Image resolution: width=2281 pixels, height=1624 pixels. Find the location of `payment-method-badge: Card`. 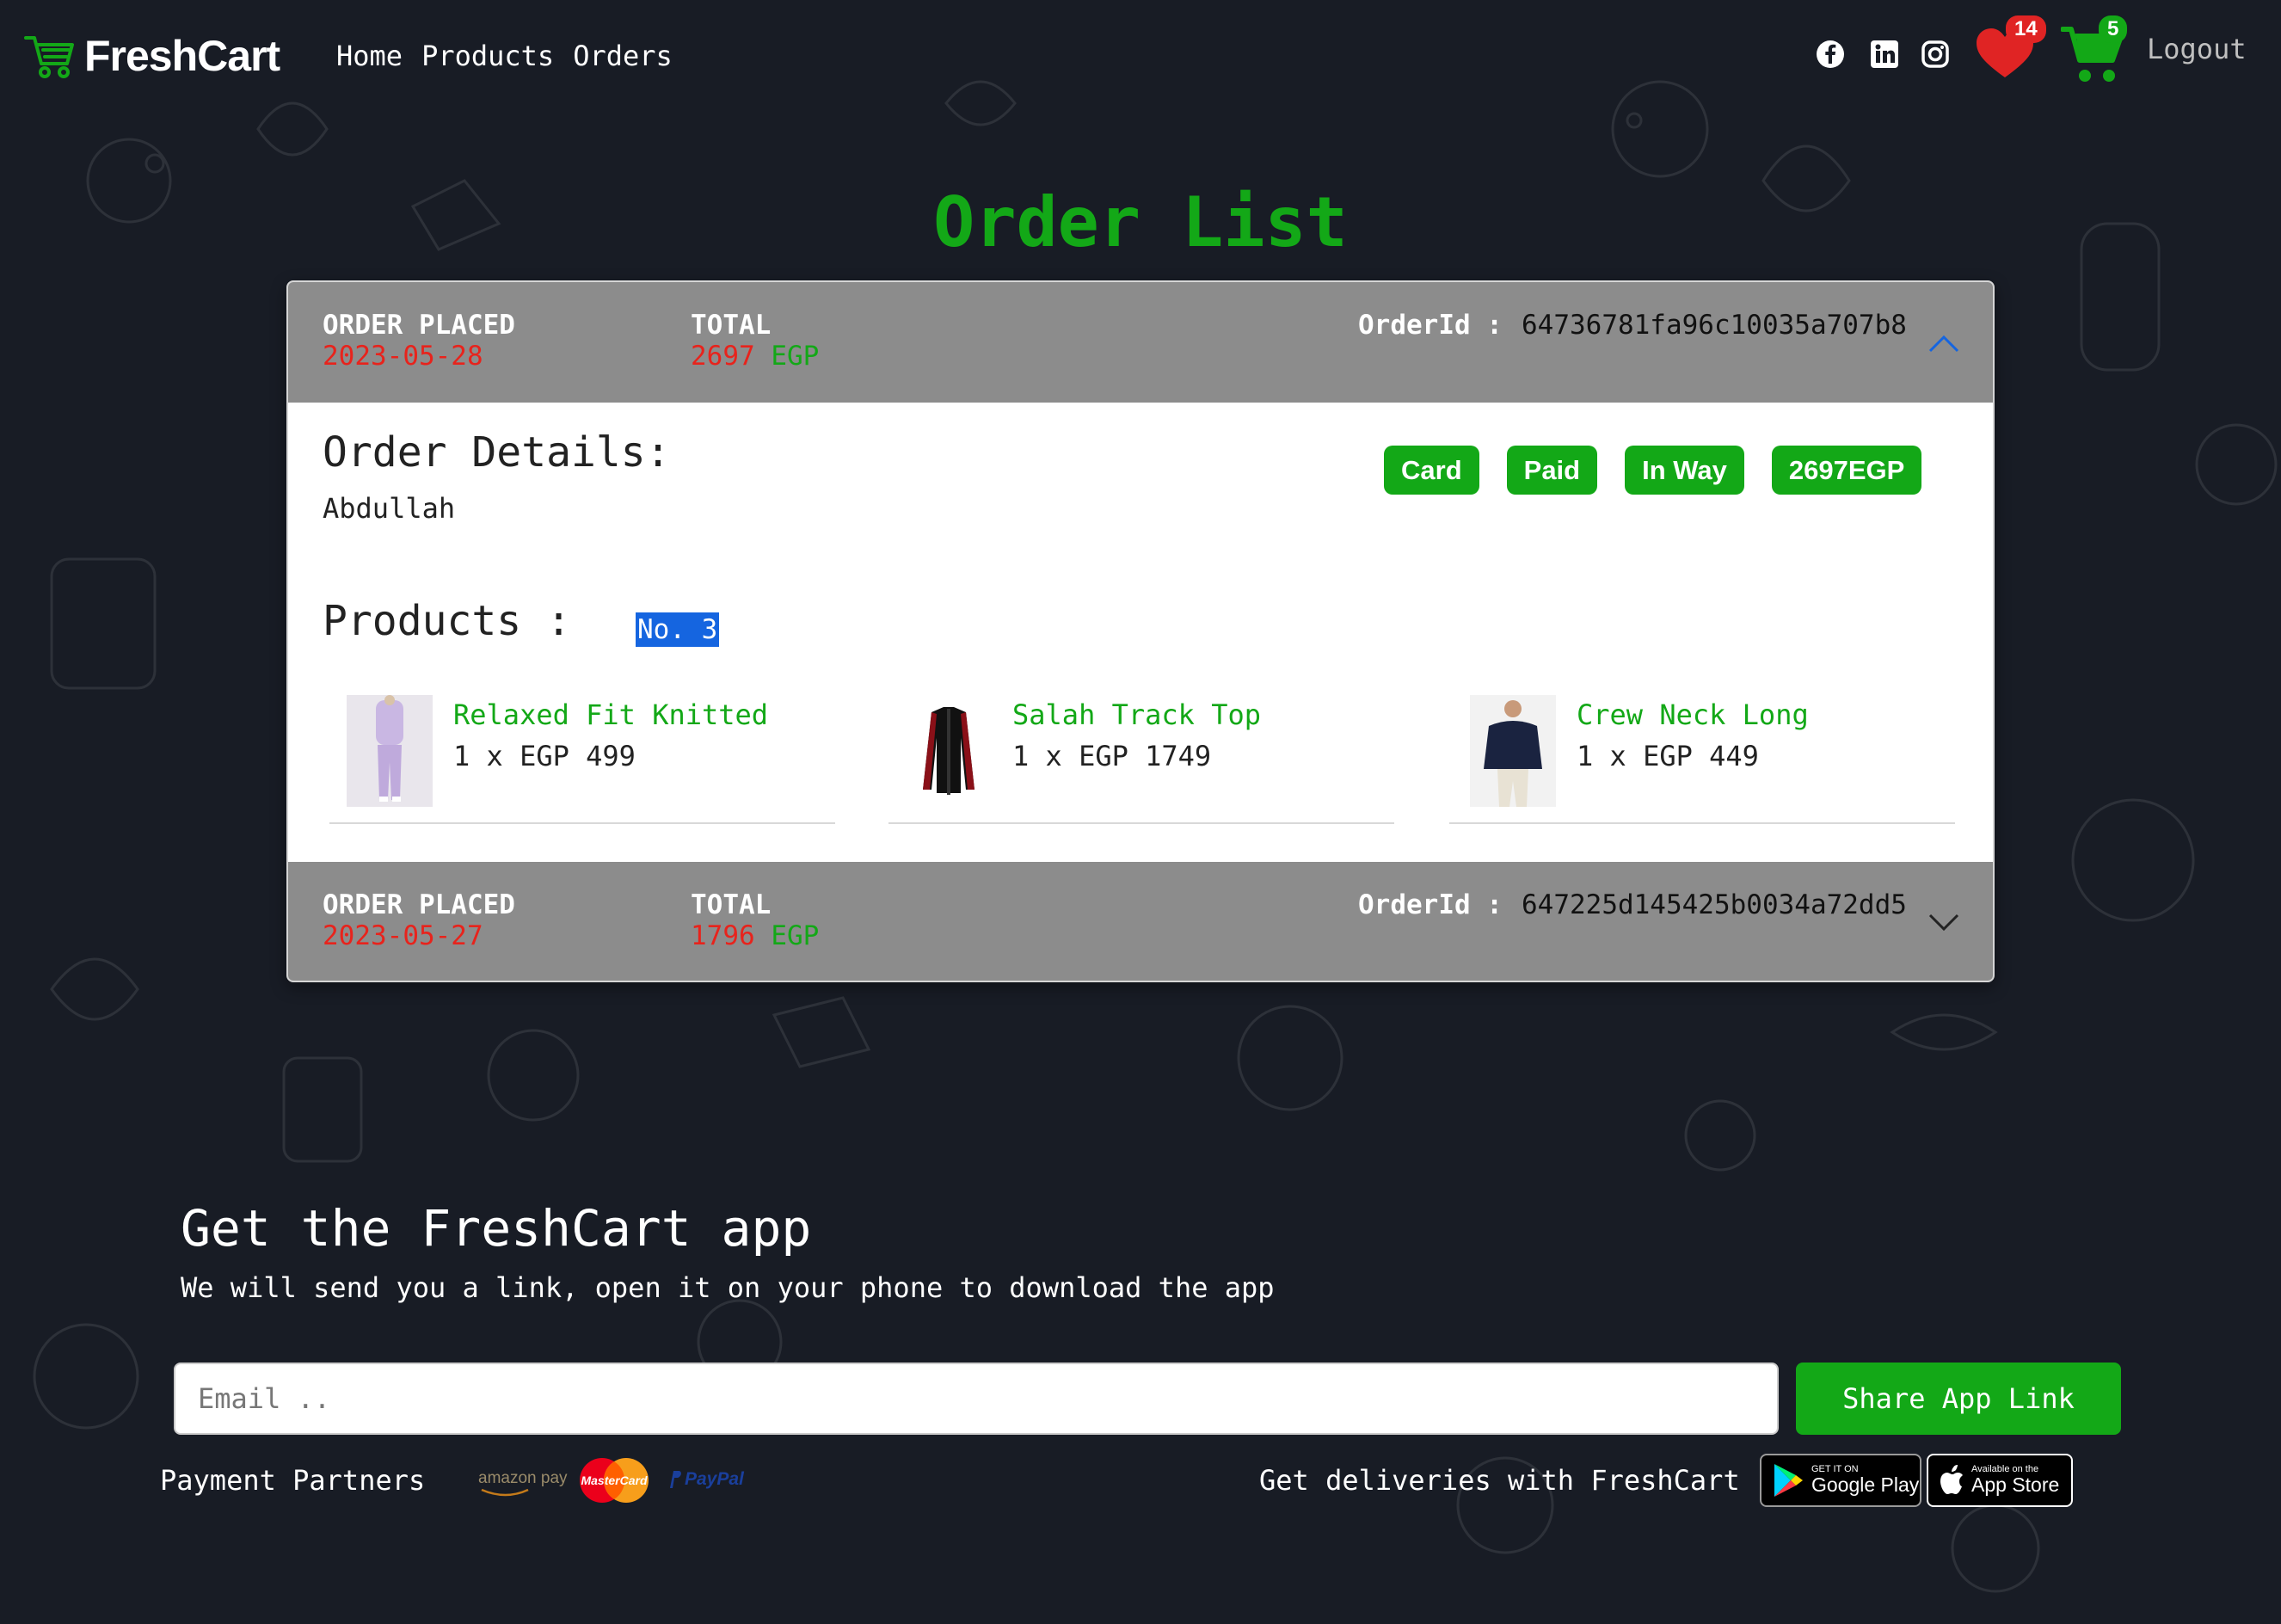

payment-method-badge: Card is located at coordinates (1431, 470).